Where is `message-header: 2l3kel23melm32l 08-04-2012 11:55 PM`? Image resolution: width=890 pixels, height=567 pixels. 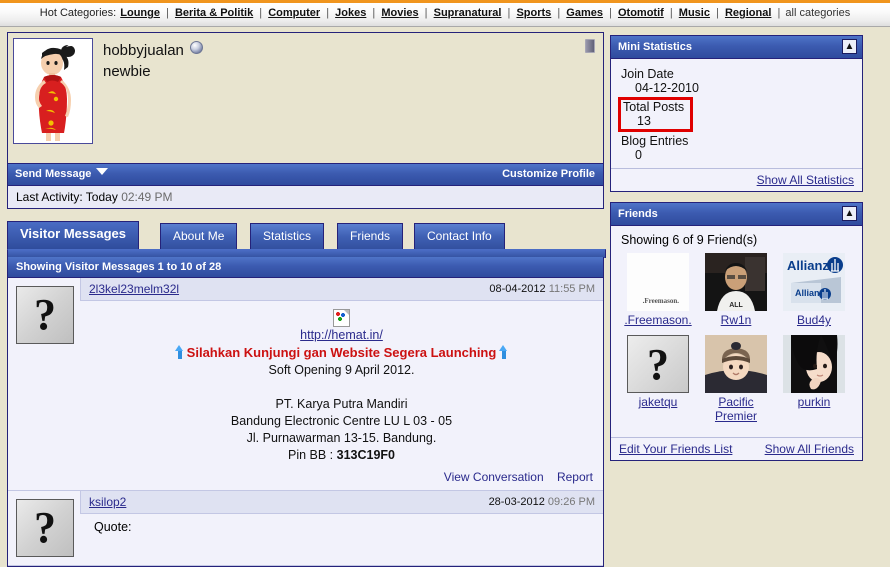
message-header: 2l3kel23melm32l 08-04-2012 11:55 PM is located at coordinates (341, 289).